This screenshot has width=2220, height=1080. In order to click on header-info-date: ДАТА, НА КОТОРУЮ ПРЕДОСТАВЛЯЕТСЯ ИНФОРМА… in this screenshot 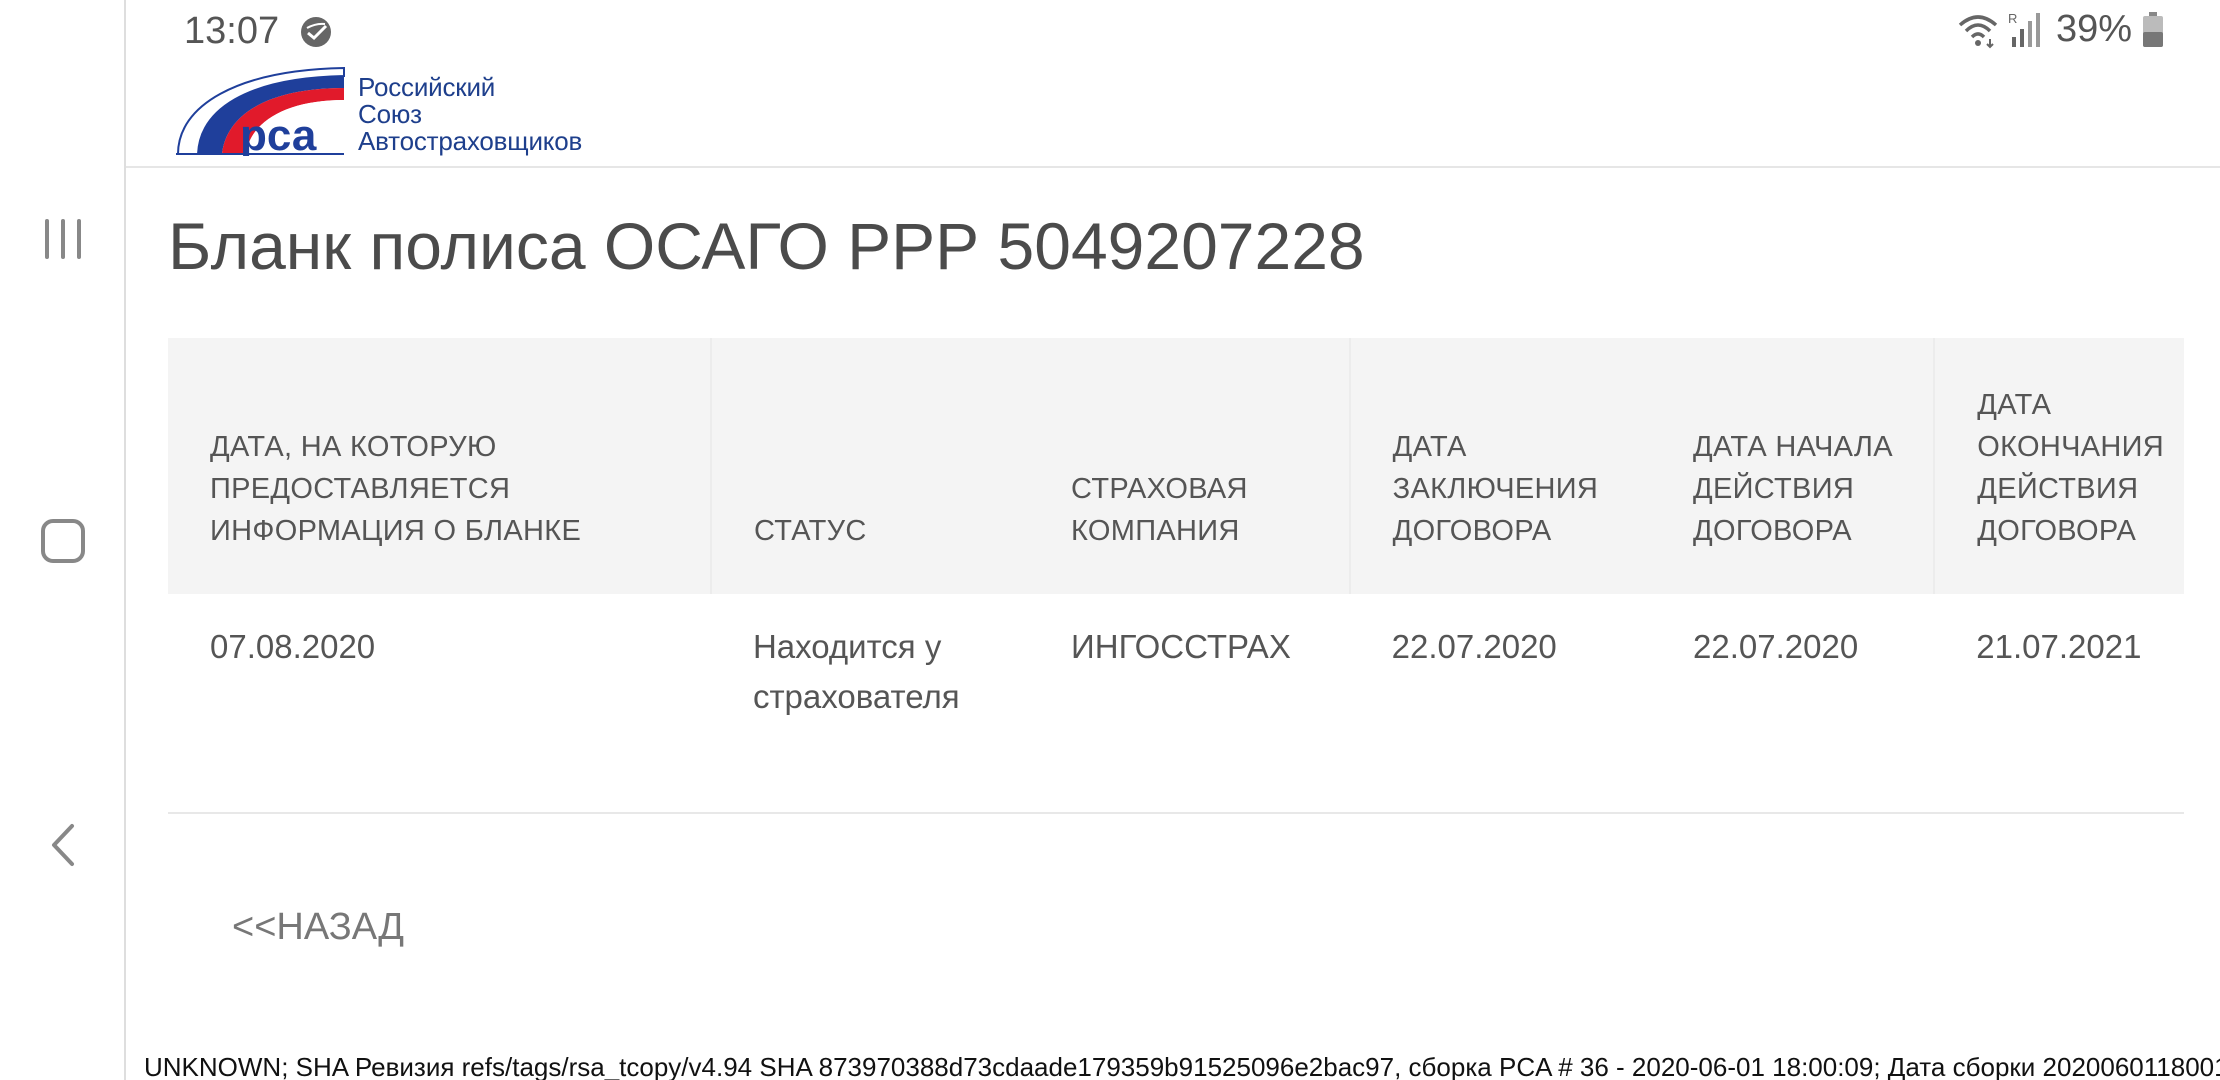, I will do `click(396, 489)`.